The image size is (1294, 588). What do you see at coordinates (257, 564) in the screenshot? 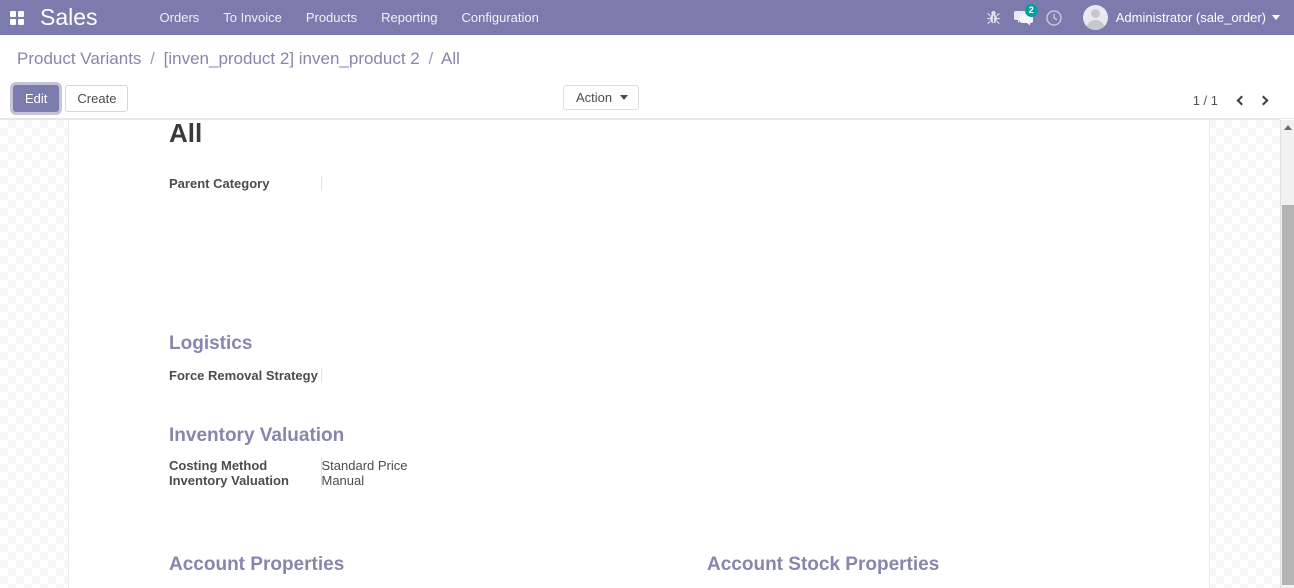
I see `section-title-account-properties: Account Properties` at bounding box center [257, 564].